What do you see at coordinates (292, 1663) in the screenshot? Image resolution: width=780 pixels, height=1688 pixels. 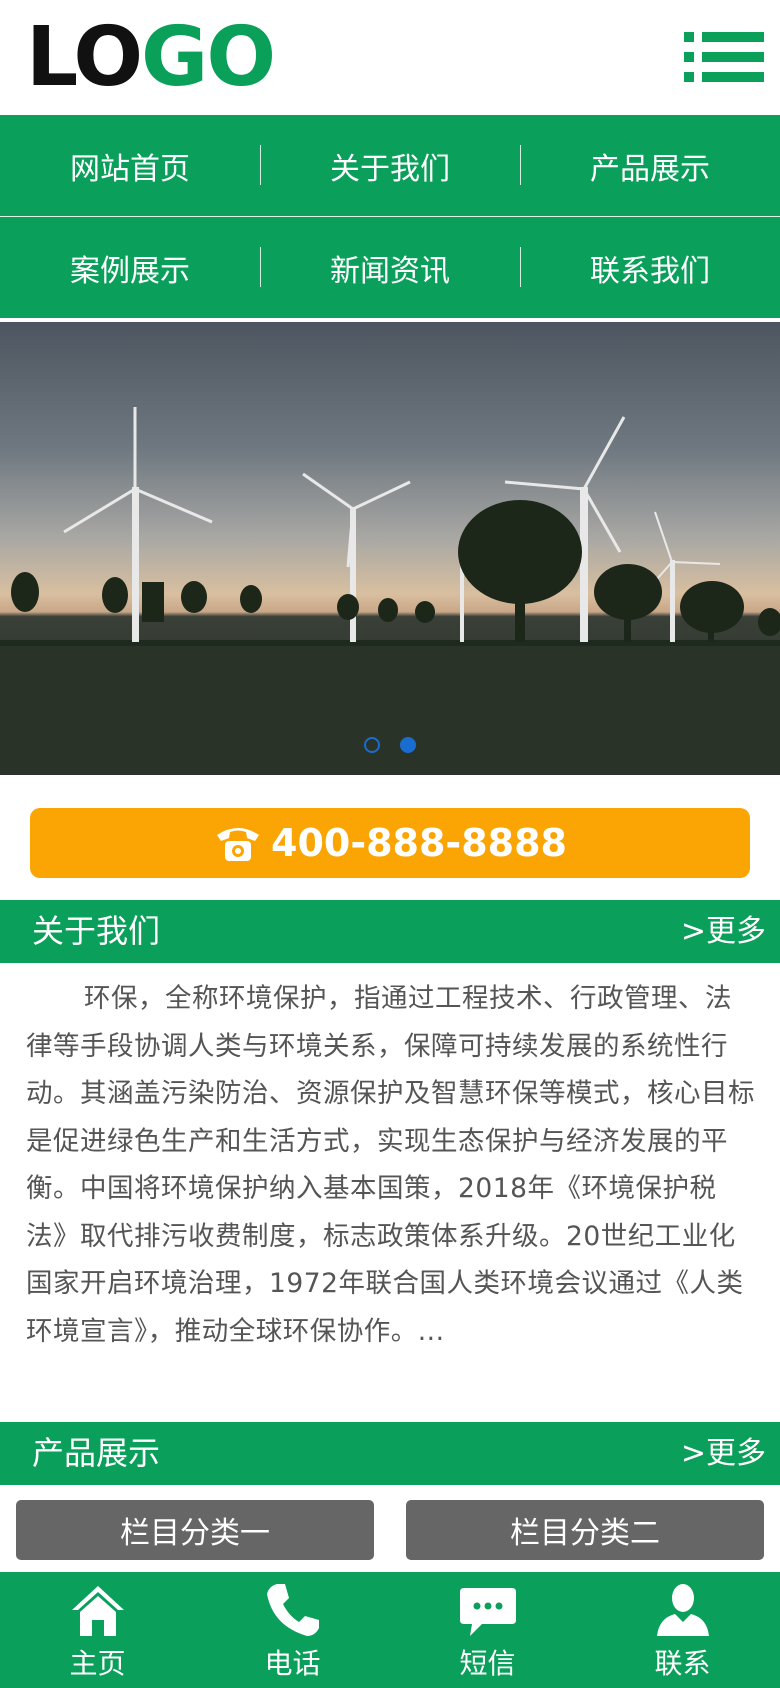 I see `footer-phone-label: 电话` at bounding box center [292, 1663].